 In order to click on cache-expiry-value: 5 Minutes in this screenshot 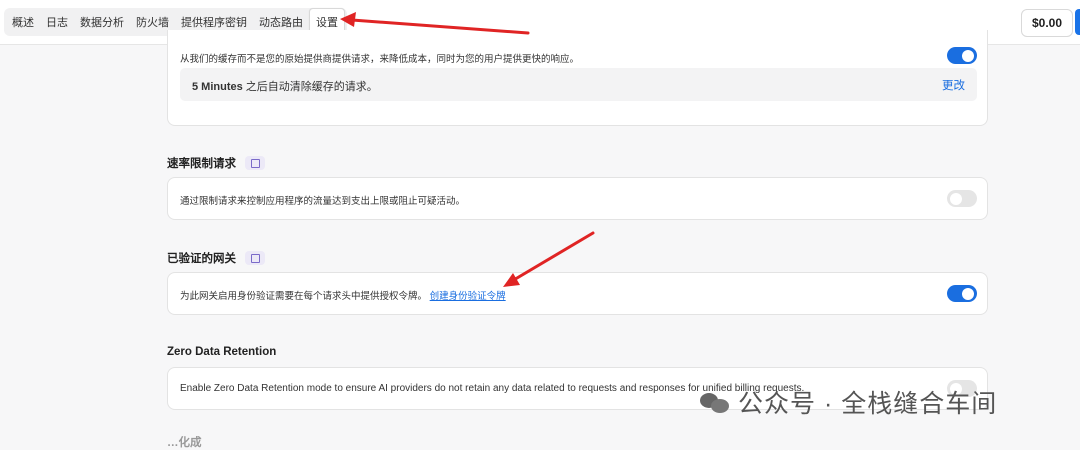, I will do `click(217, 87)`.